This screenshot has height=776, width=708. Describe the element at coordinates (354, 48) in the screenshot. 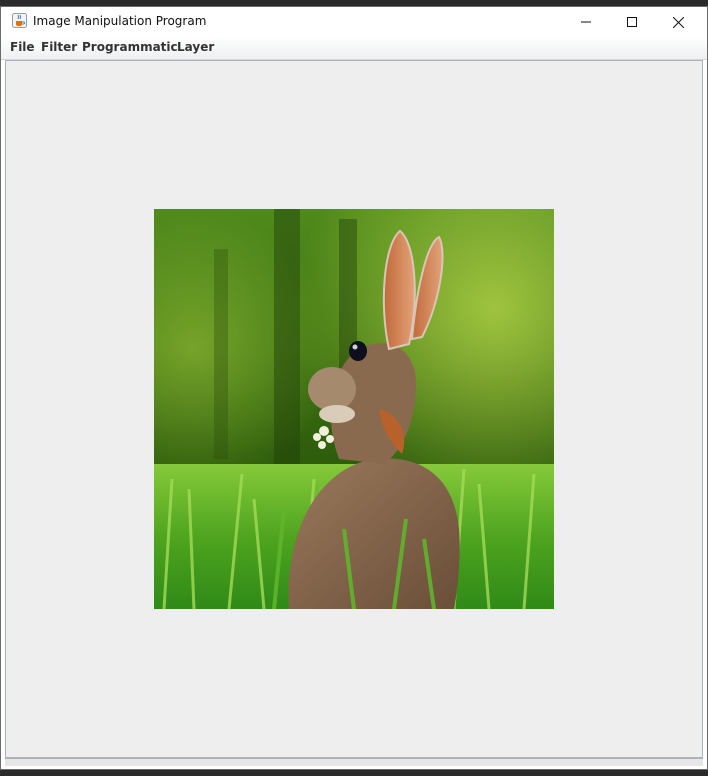

I see `menu-bar: File Filter Programmatic Layer` at that location.